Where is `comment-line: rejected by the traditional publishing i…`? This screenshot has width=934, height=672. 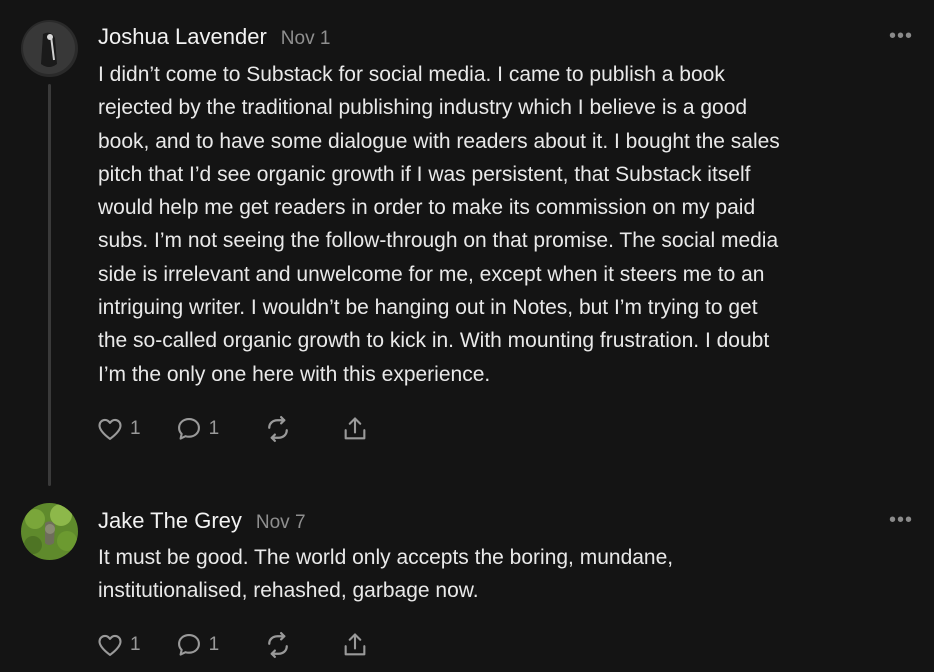 comment-line: rejected by the traditional publishing i… is located at coordinates (423, 108).